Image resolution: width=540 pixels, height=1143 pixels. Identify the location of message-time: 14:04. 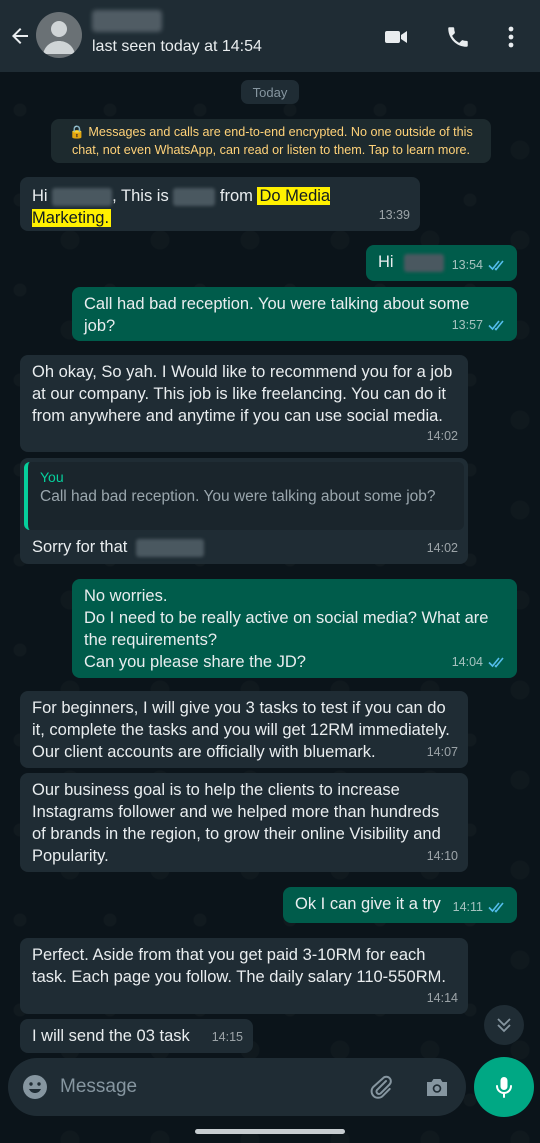
(479, 662).